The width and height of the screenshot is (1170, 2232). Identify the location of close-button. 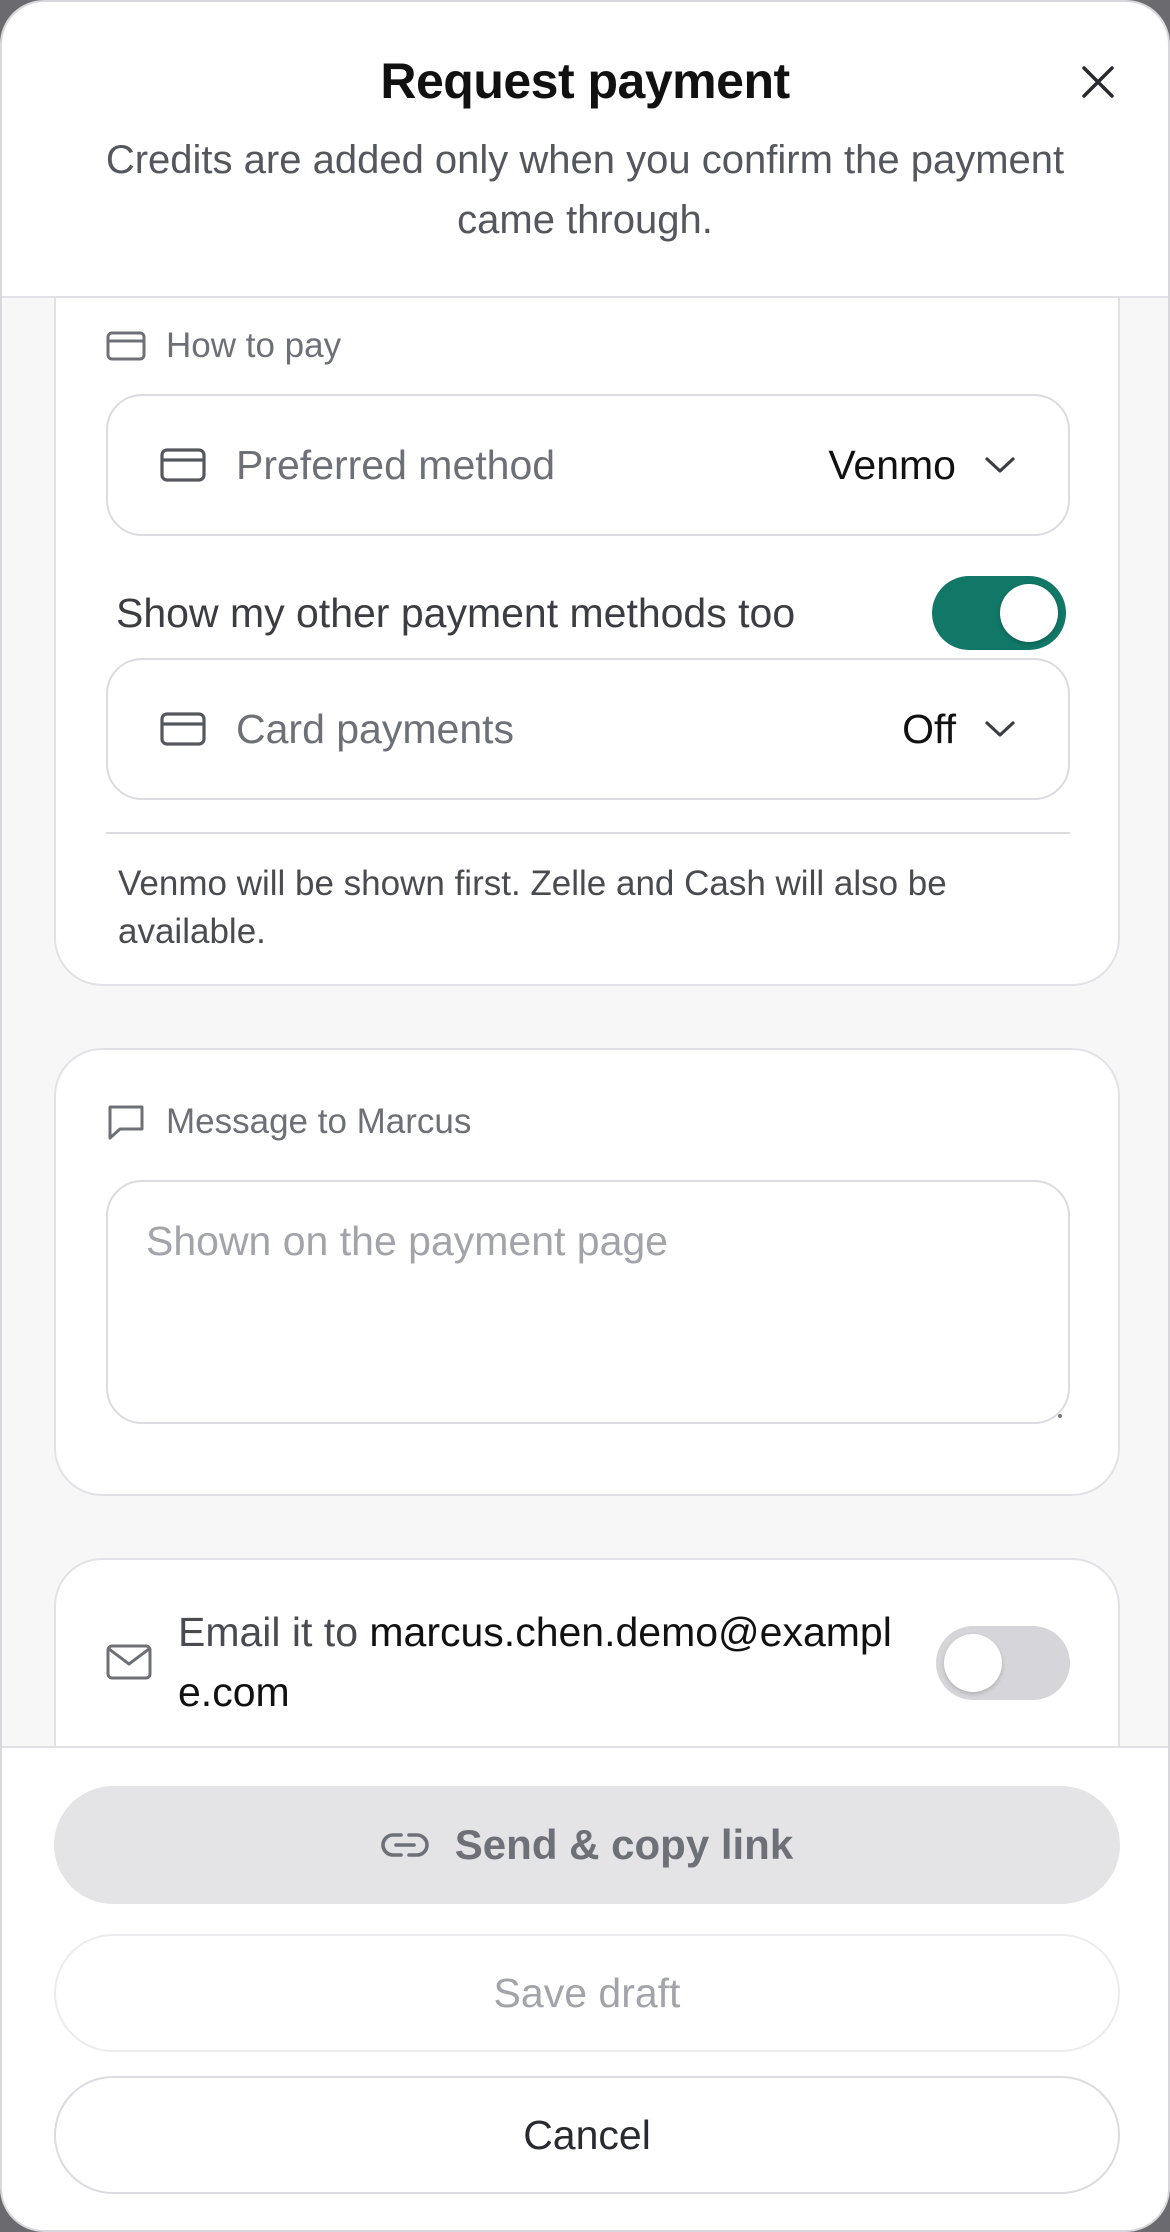
(1098, 82).